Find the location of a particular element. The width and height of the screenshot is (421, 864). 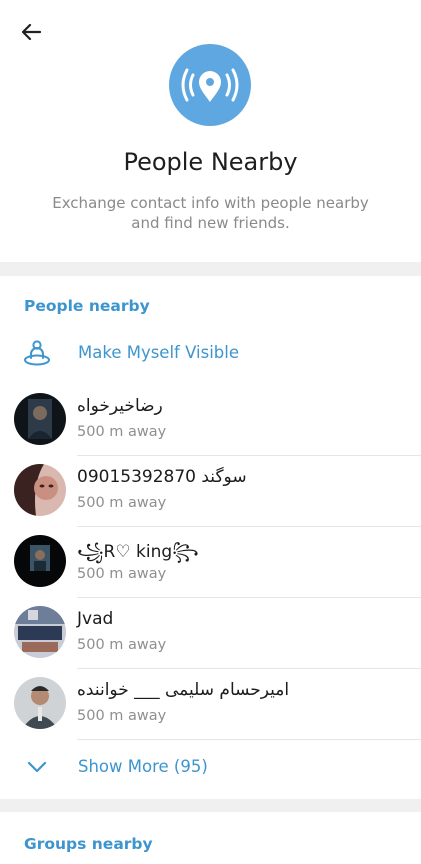

person-name: رضاخیرخواه is located at coordinates (120, 406).